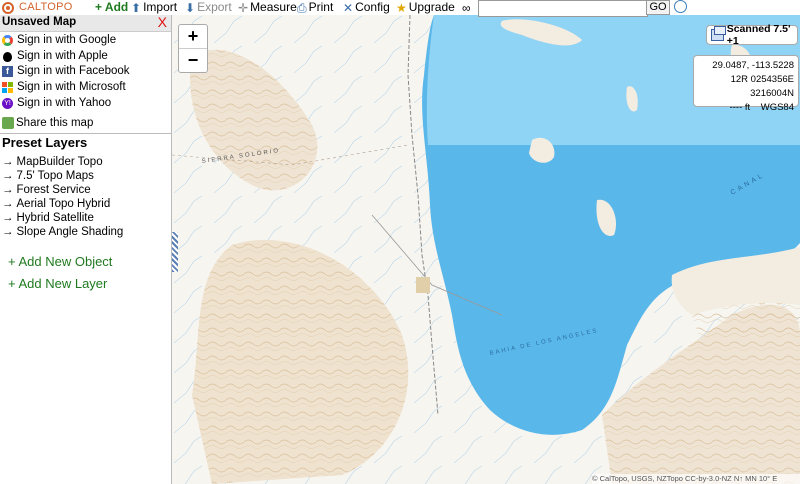 This screenshot has width=800, height=484. Describe the element at coordinates (55, 176) in the screenshot. I see `layer-label: 7.5' Topo Maps` at that location.